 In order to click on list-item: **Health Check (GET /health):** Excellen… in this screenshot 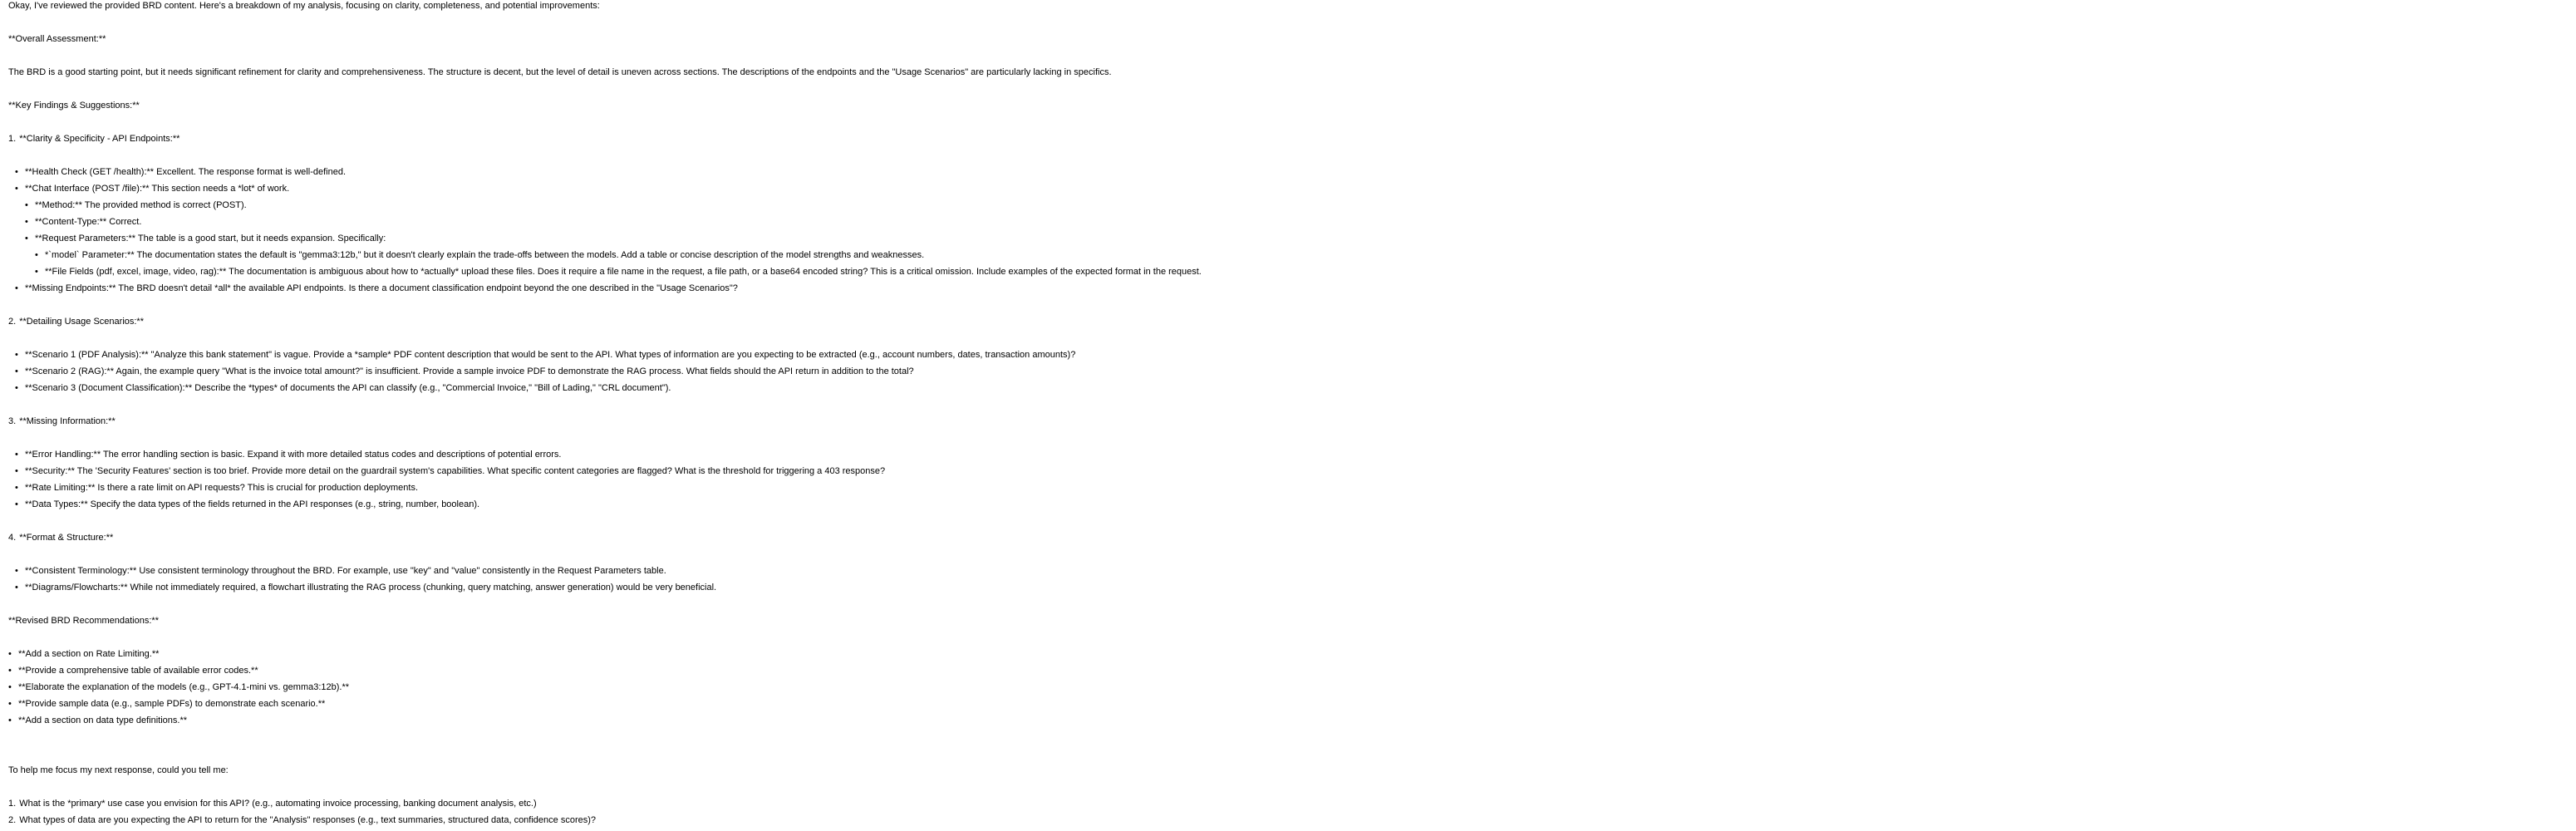, I will do `click(180, 172)`.